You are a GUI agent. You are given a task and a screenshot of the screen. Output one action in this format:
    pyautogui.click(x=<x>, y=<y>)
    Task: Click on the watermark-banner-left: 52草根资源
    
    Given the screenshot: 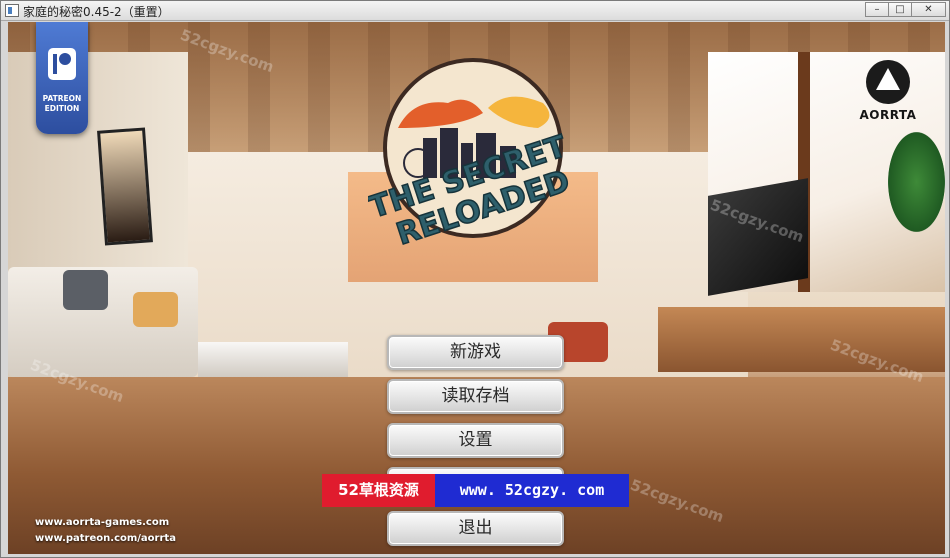 What is the action you would take?
    pyautogui.click(x=378, y=490)
    